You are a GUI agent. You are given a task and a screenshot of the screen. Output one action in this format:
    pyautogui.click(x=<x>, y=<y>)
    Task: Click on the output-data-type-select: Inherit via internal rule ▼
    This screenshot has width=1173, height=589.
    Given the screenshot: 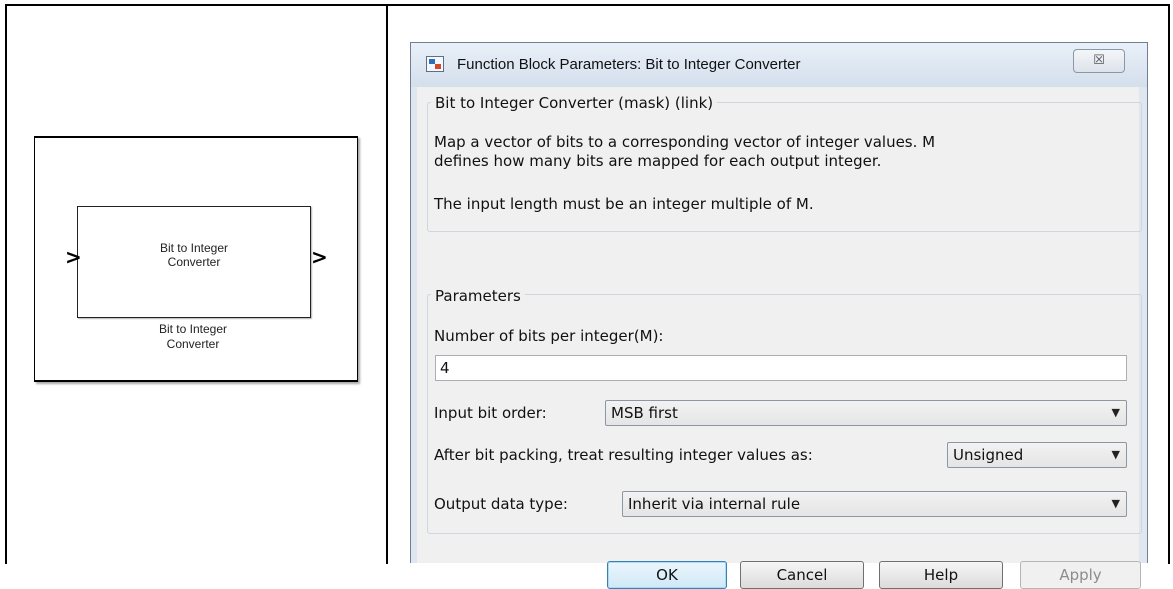 What is the action you would take?
    pyautogui.click(x=874, y=504)
    